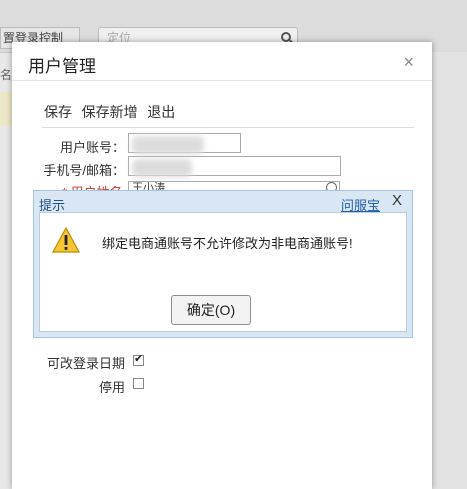  What do you see at coordinates (227, 243) in the screenshot?
I see `alert-message: 绑定电商通账号不允许修改为非电商通账号!` at bounding box center [227, 243].